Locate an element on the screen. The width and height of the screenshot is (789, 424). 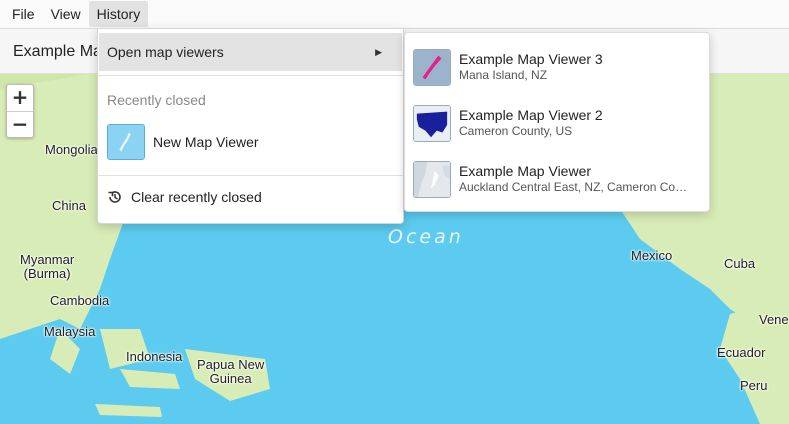
place-label: Myanmar (Burma) is located at coordinates (47, 266).